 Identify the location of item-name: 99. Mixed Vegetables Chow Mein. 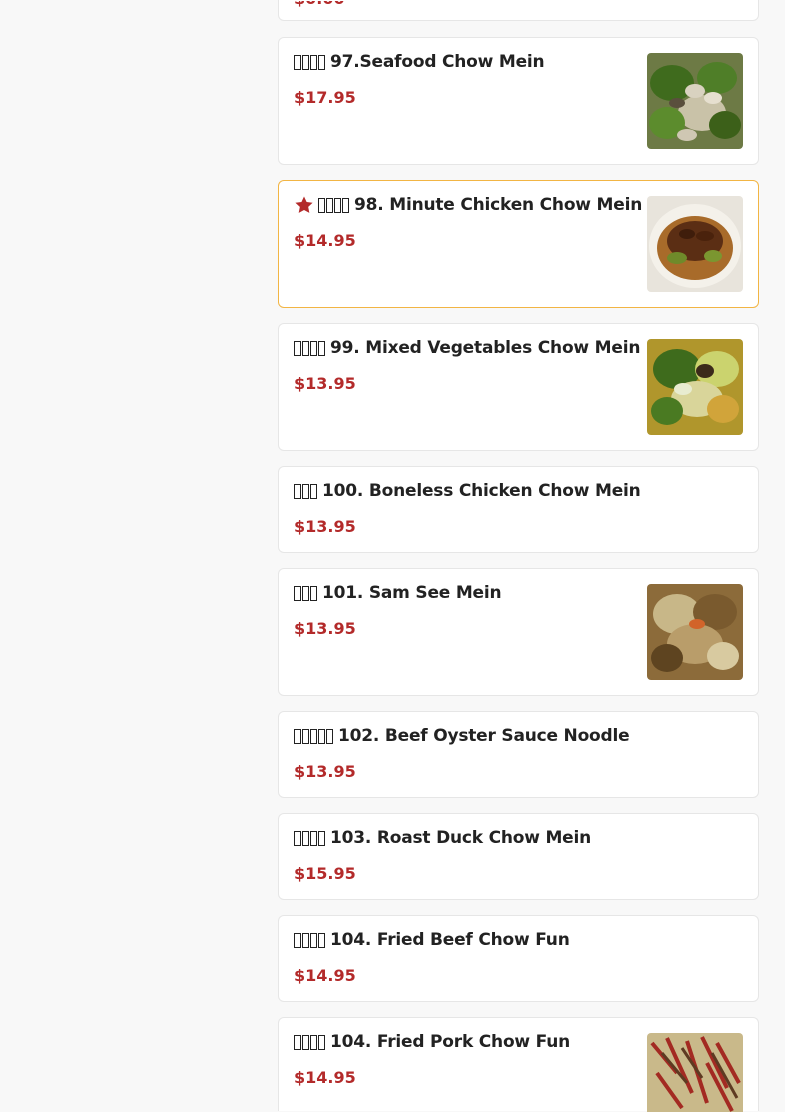
(485, 348).